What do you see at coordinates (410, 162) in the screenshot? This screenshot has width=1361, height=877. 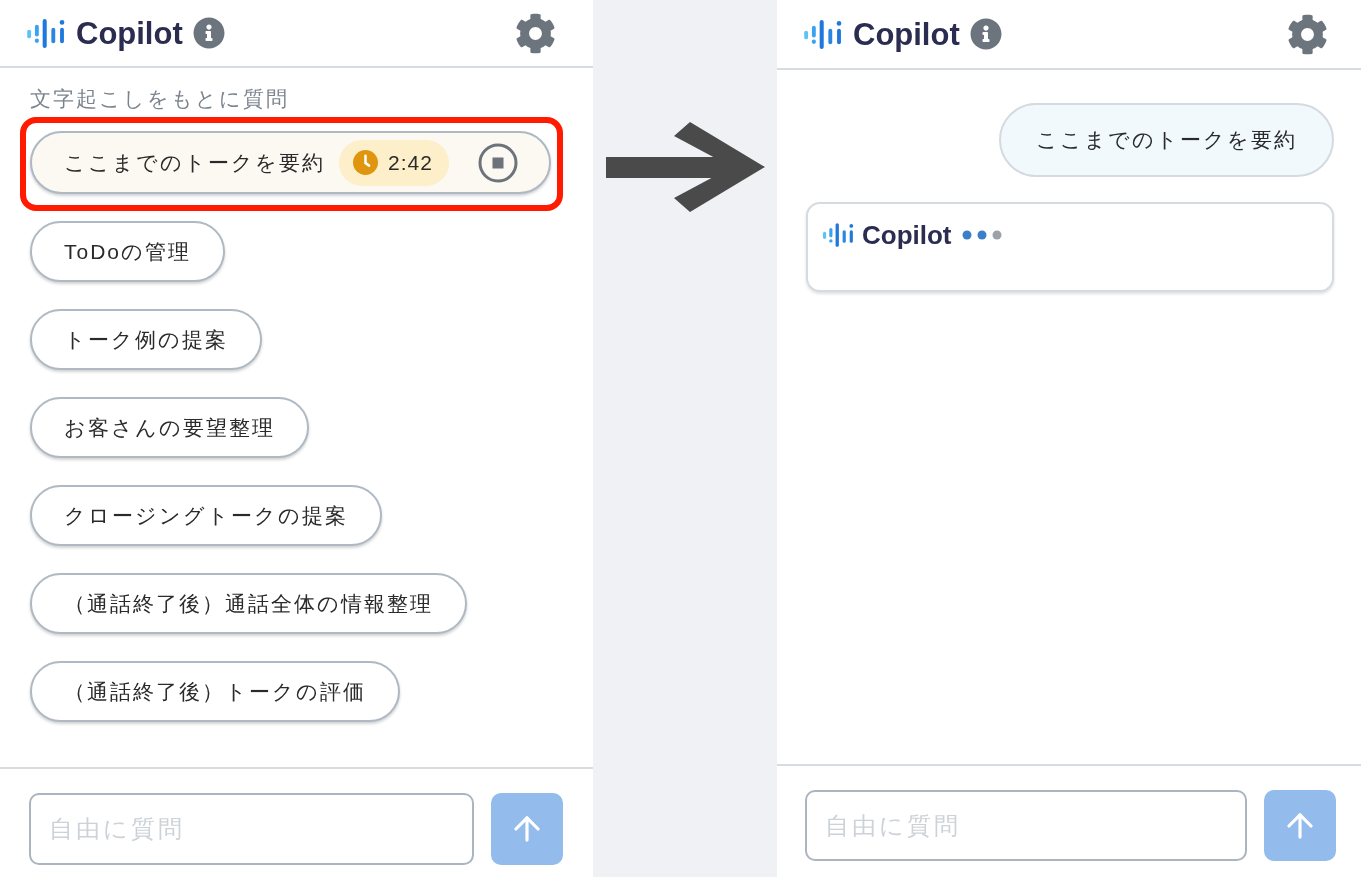 I see `timer-text: 2:42` at bounding box center [410, 162].